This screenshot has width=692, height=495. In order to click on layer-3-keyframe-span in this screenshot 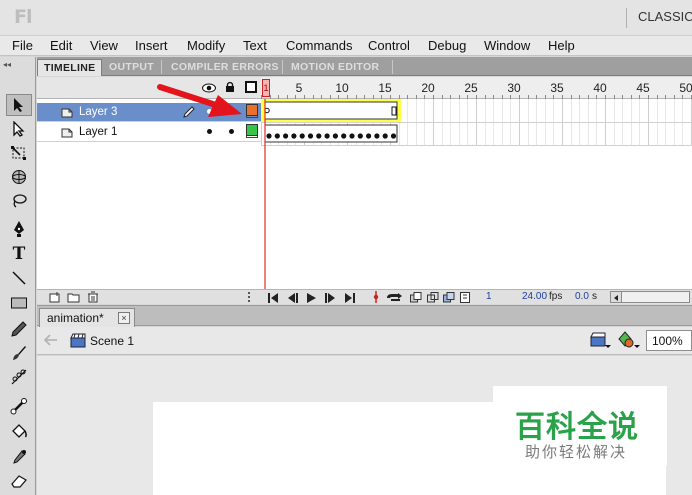, I will do `click(331, 110)`.